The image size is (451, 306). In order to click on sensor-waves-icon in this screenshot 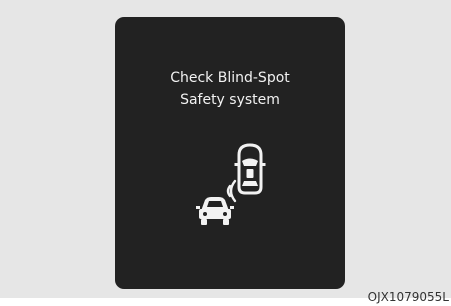, I will do `click(231, 191)`.